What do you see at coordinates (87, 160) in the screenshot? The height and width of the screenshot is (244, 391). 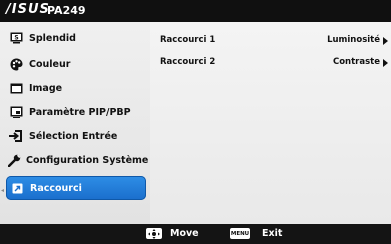 I see `sidebar-item-label: Configuration Système` at bounding box center [87, 160].